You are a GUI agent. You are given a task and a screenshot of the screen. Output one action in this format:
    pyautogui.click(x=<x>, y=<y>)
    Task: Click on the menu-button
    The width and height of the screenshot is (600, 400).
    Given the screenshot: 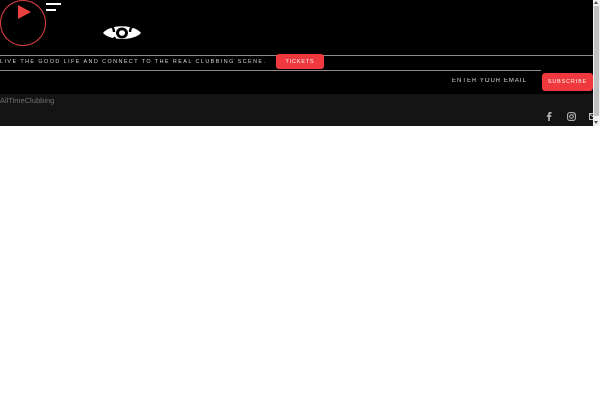 What is the action you would take?
    pyautogui.click(x=53, y=7)
    